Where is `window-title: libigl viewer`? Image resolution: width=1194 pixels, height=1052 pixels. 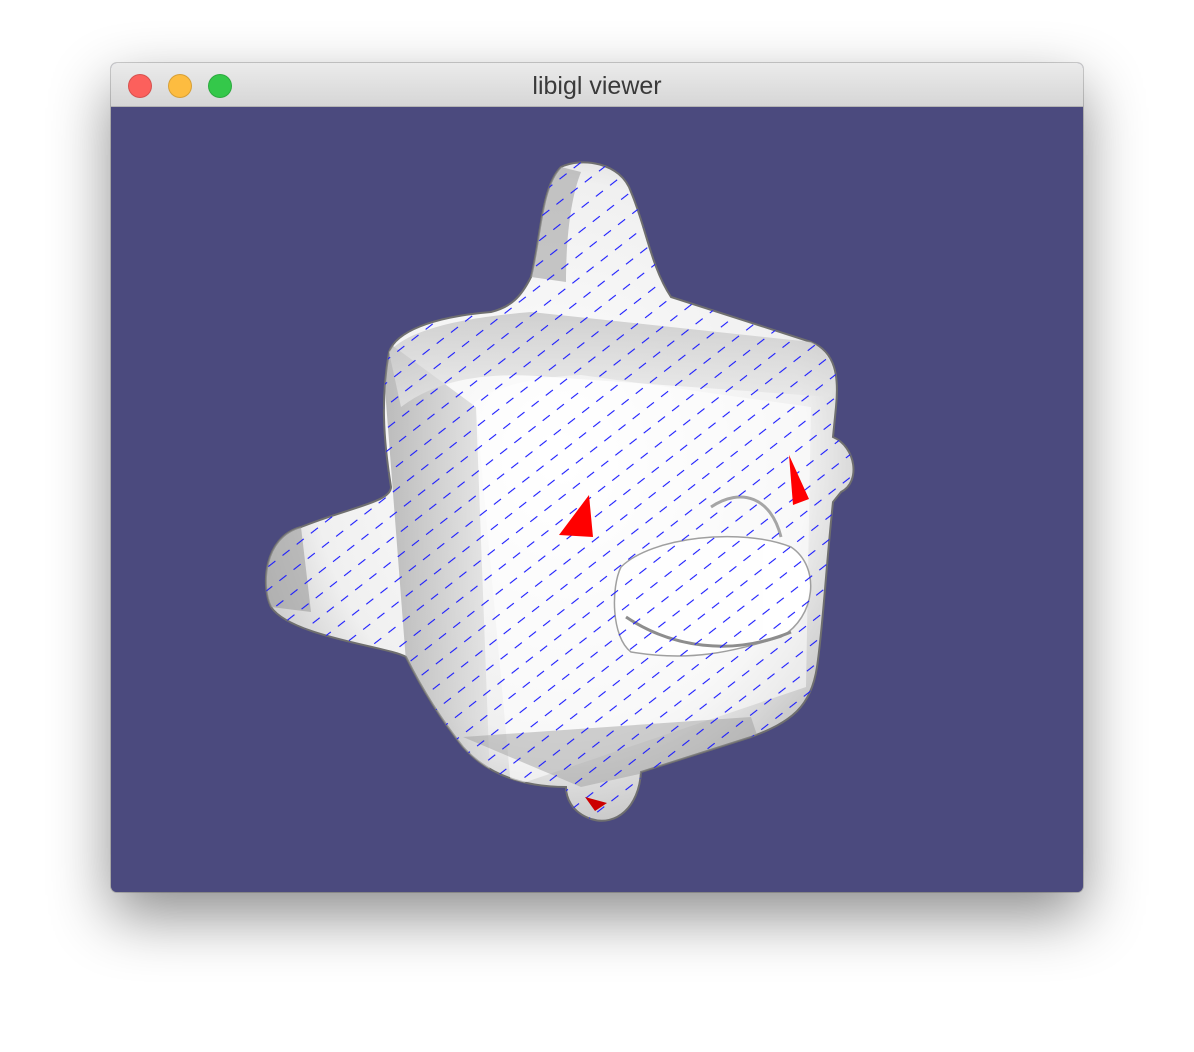
window-title: libigl viewer is located at coordinates (597, 86).